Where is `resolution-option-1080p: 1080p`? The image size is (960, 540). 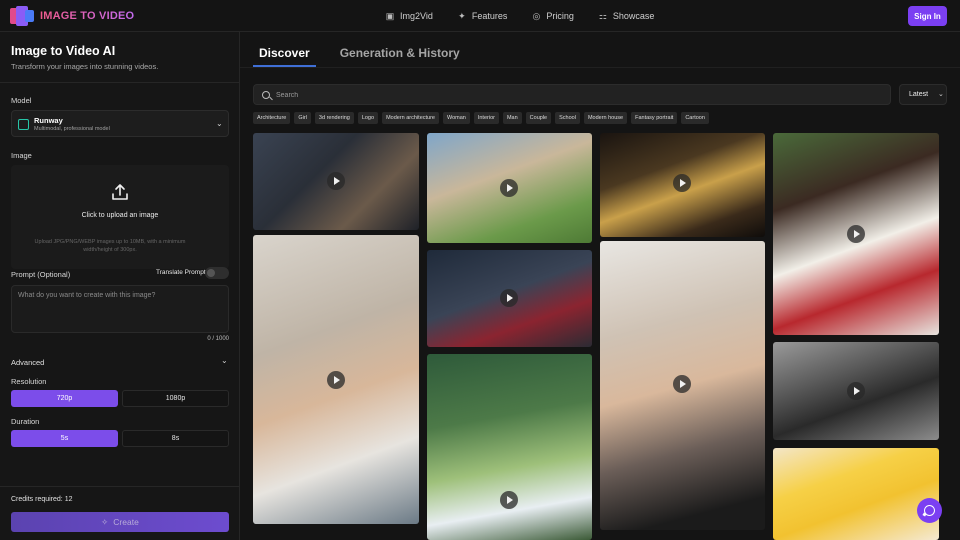 resolution-option-1080p: 1080p is located at coordinates (175, 398).